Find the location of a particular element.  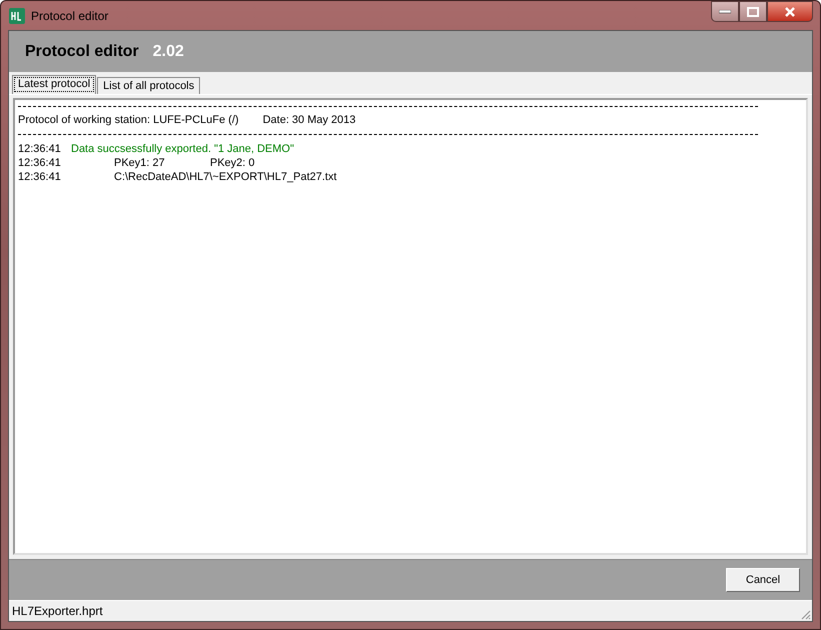

station-text: Protocol of working station: LUFE-PCLuFe (/) is located at coordinates (128, 120).